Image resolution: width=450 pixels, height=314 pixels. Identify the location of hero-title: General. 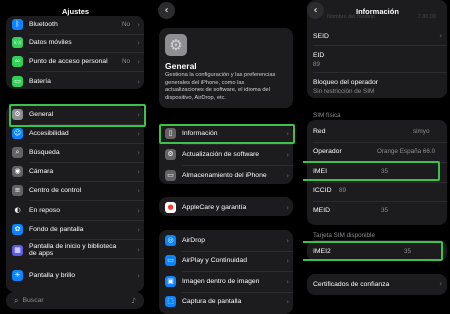
(181, 66).